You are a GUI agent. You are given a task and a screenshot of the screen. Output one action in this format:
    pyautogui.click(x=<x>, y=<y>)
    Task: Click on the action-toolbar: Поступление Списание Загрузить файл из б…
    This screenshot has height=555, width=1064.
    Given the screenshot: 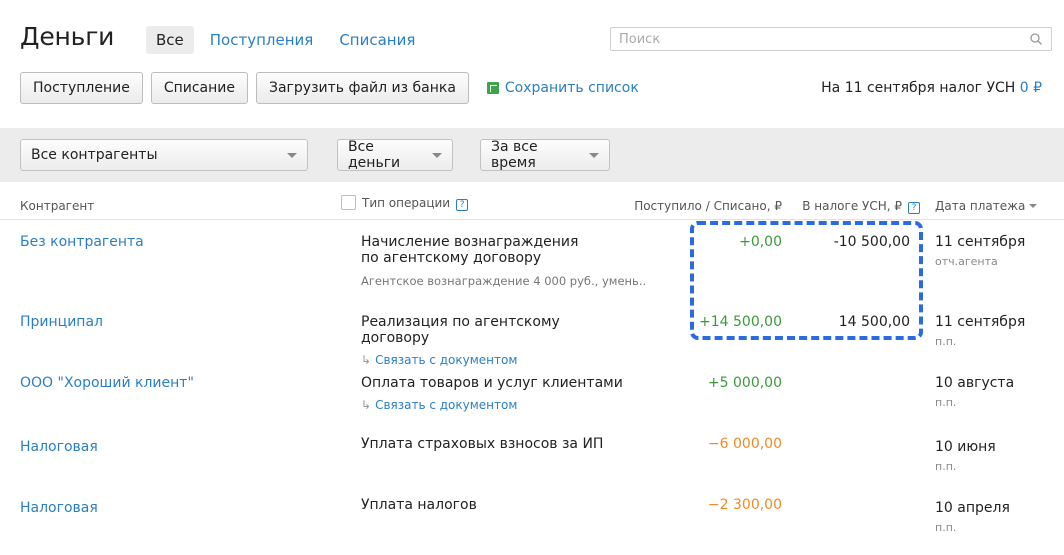 What is the action you would take?
    pyautogui.click(x=329, y=88)
    